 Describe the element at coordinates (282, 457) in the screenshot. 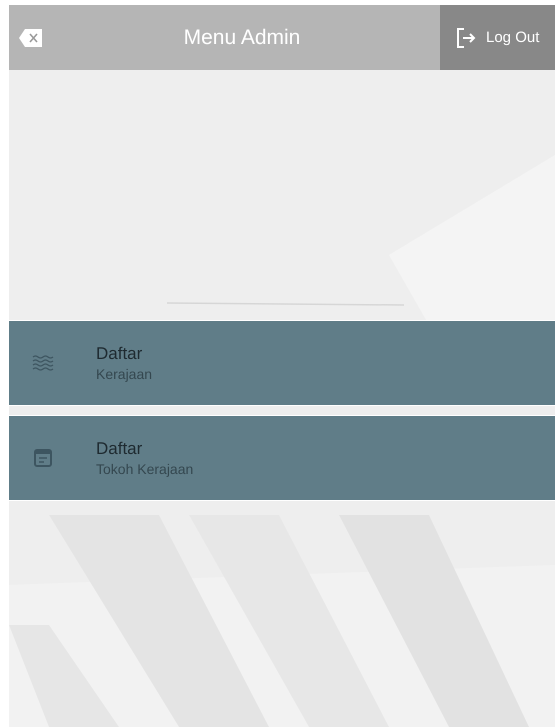

I see `menu-item: Daftar Tokoh Kerajaan` at that location.